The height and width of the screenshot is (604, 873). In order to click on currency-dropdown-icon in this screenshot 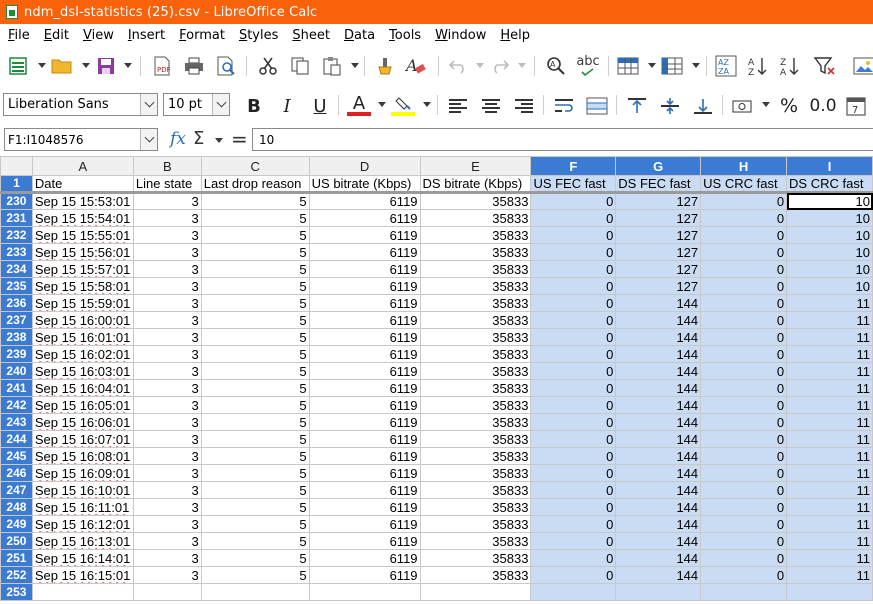, I will do `click(766, 104)`.